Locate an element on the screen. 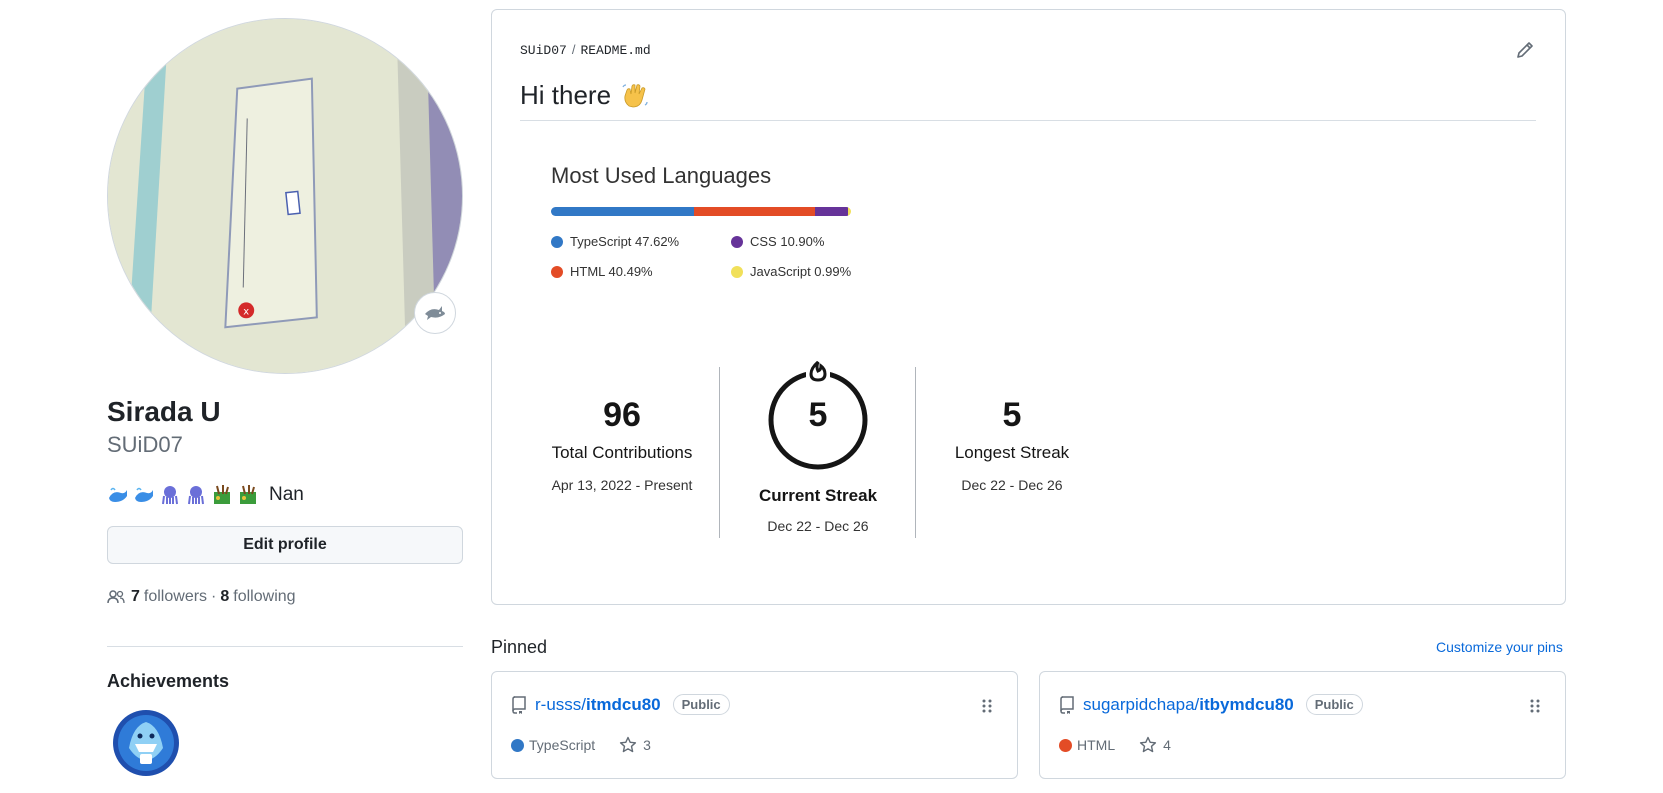 This screenshot has width=1663, height=793. language-label: HTML 40.49% is located at coordinates (611, 271).